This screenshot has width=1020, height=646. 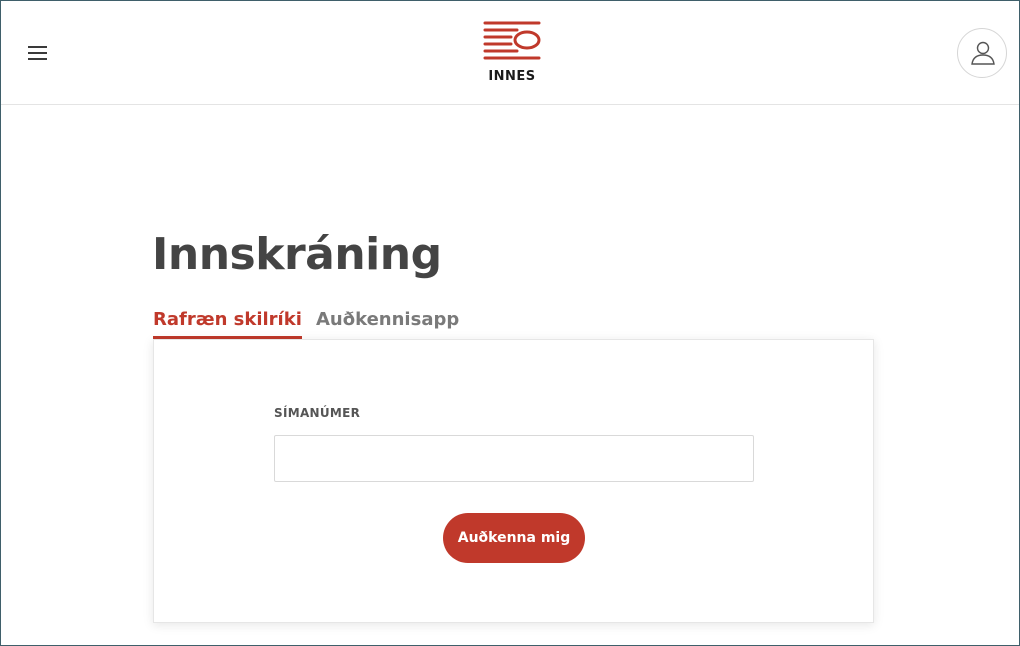 I want to click on login-method-tabs: Rafræn skilríki Auðkennisapp, so click(x=513, y=325).